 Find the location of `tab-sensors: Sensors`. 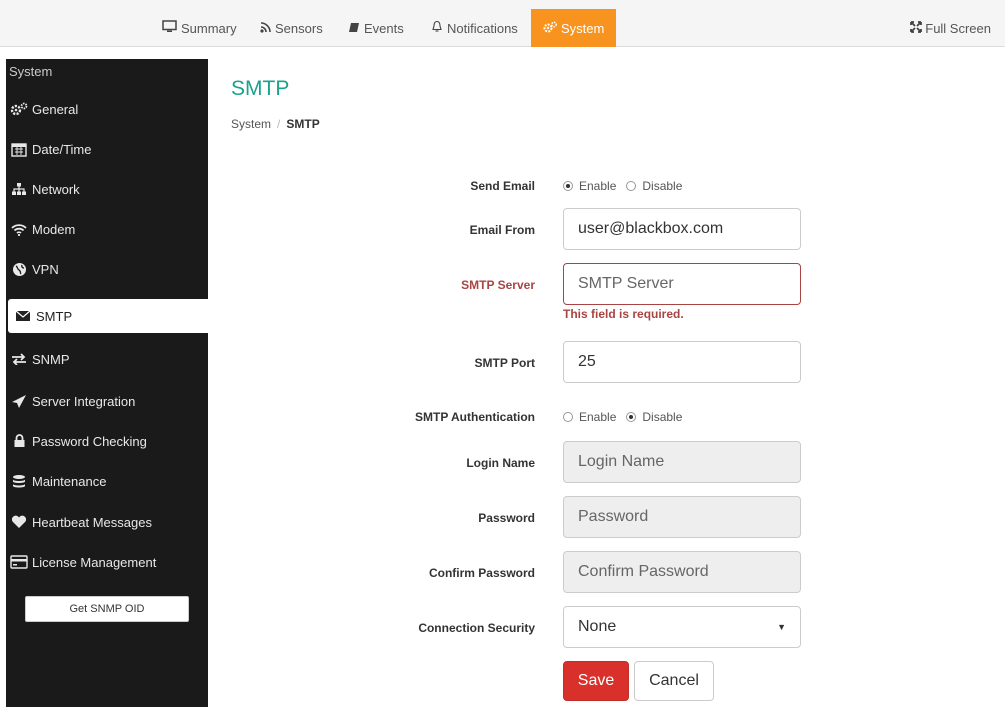

tab-sensors: Sensors is located at coordinates (291, 28).